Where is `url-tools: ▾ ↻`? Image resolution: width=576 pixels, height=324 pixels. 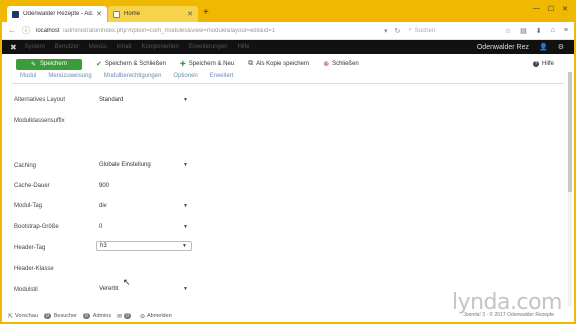 url-tools: ▾ ↻ is located at coordinates (392, 31).